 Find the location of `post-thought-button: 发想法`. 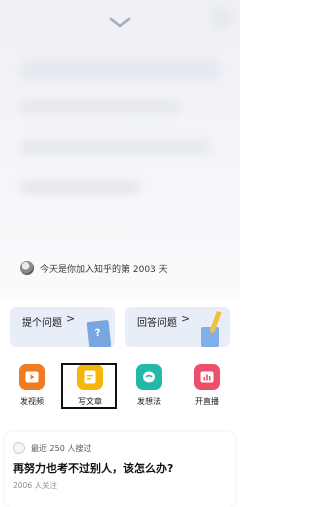

post-thought-button: 发想法 is located at coordinates (149, 387).